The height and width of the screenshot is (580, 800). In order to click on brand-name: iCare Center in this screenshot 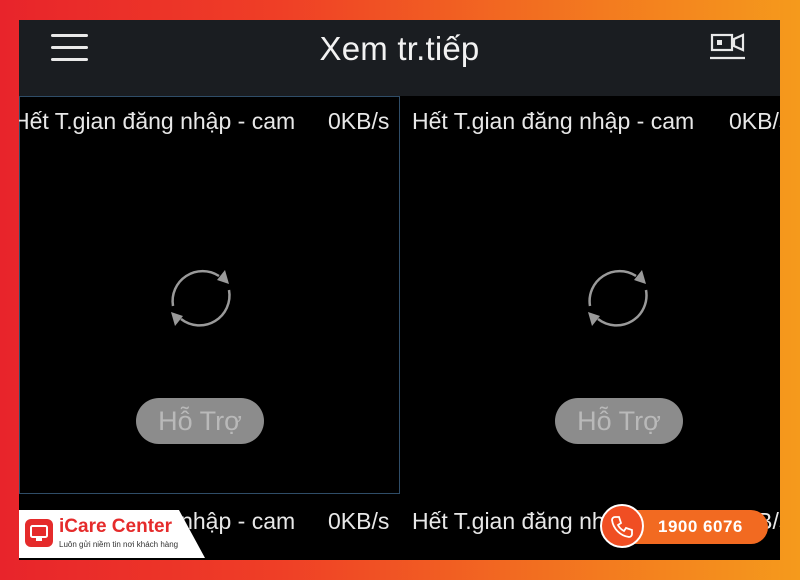, I will do `click(115, 526)`.